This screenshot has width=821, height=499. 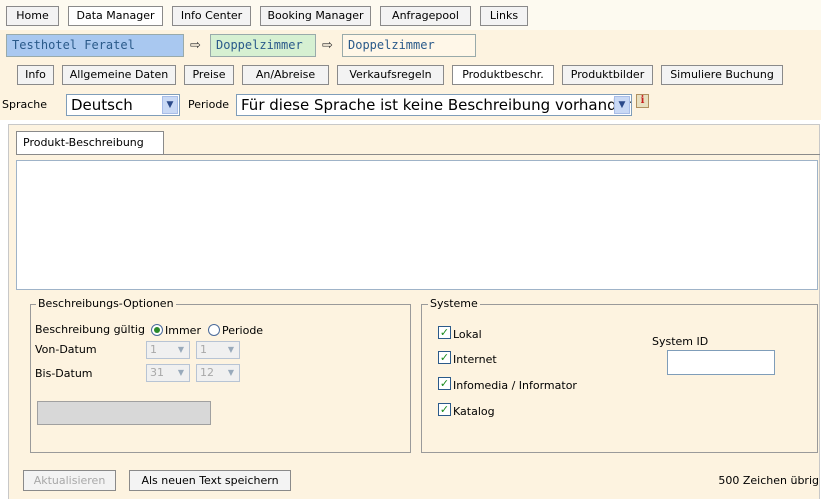 I want to click on from-day-select: 1 ▼, so click(x=168, y=350).